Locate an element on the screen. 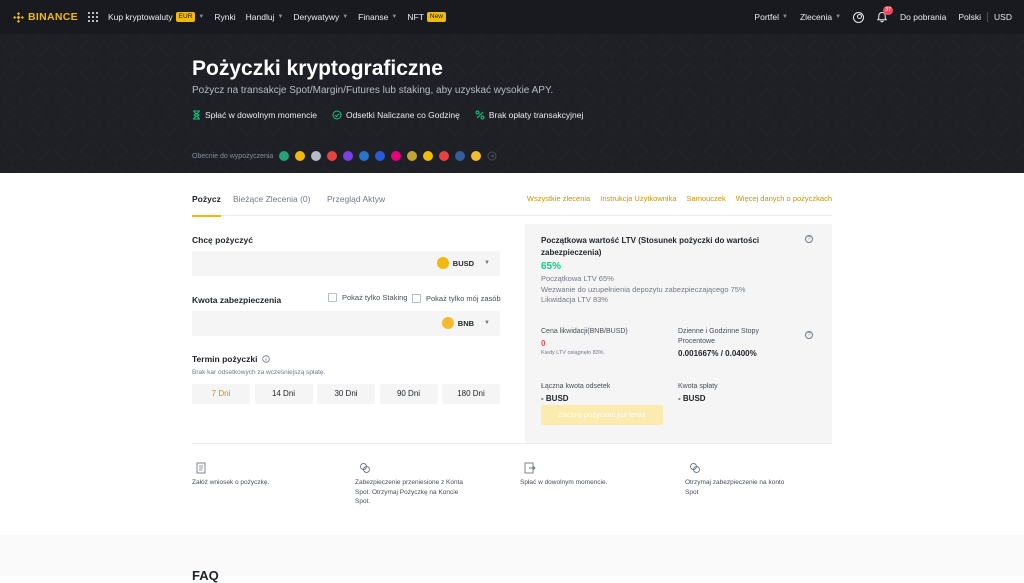  nav-language: Polski is located at coordinates (969, 17).